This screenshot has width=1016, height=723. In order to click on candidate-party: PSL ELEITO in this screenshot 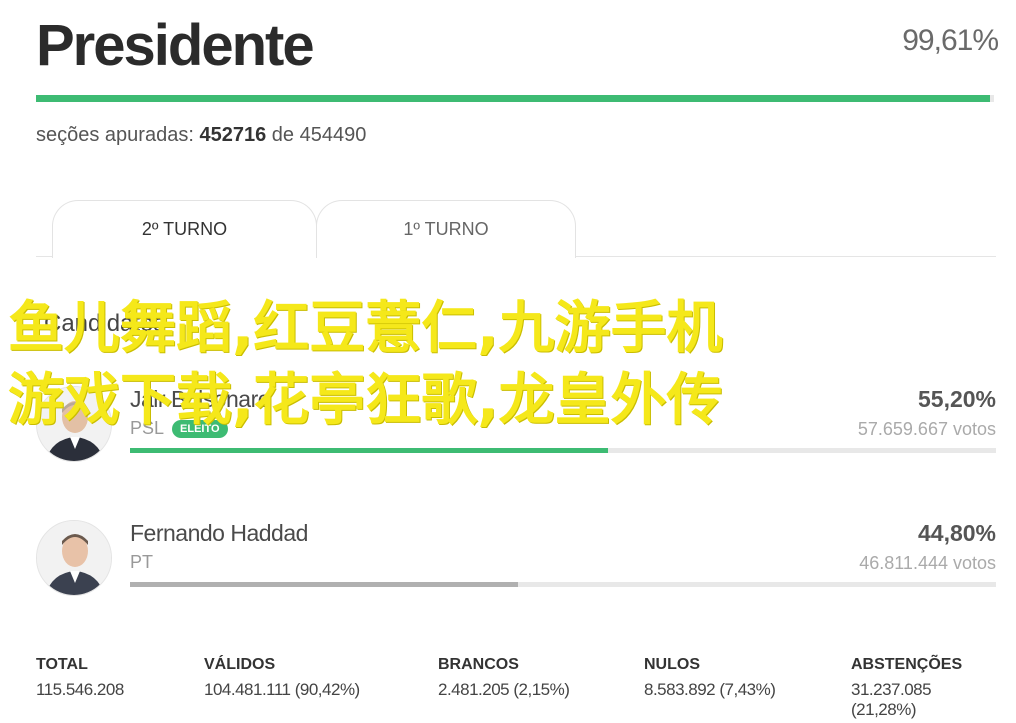, I will do `click(179, 428)`.